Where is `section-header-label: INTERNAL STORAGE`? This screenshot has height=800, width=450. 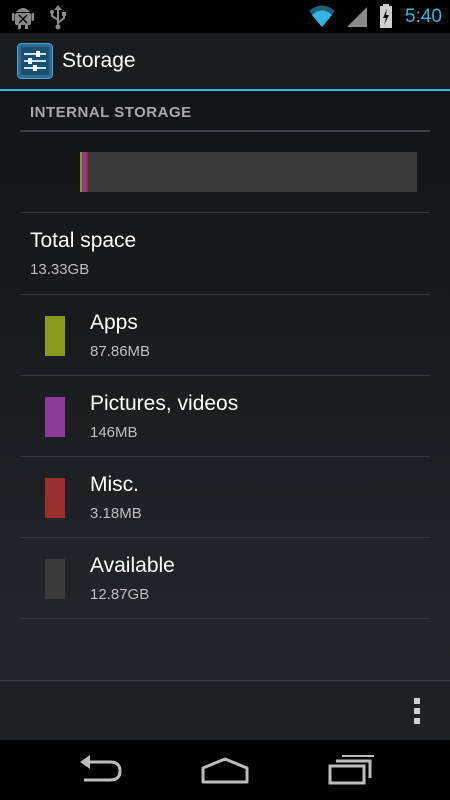
section-header-label: INTERNAL STORAGE is located at coordinates (111, 112).